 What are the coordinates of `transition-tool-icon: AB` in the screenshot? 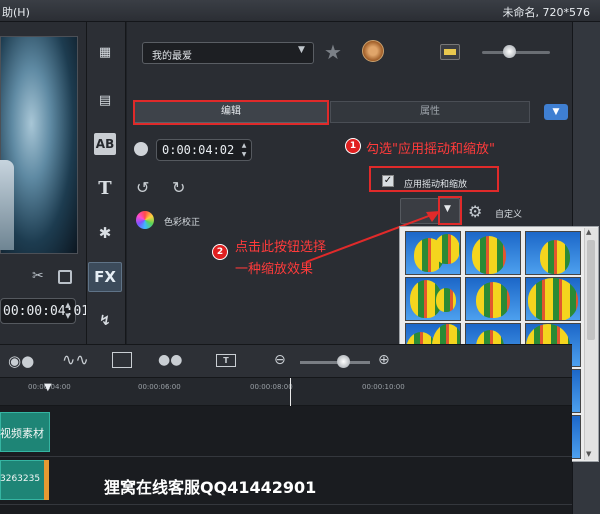 It's located at (105, 144).